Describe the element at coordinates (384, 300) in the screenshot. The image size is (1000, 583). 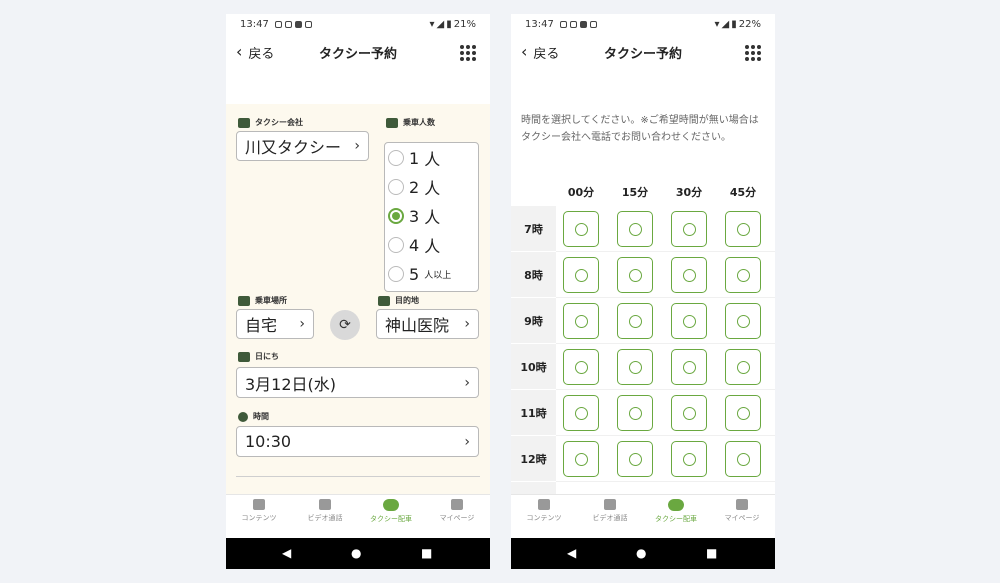
I see `flag-icon` at that location.